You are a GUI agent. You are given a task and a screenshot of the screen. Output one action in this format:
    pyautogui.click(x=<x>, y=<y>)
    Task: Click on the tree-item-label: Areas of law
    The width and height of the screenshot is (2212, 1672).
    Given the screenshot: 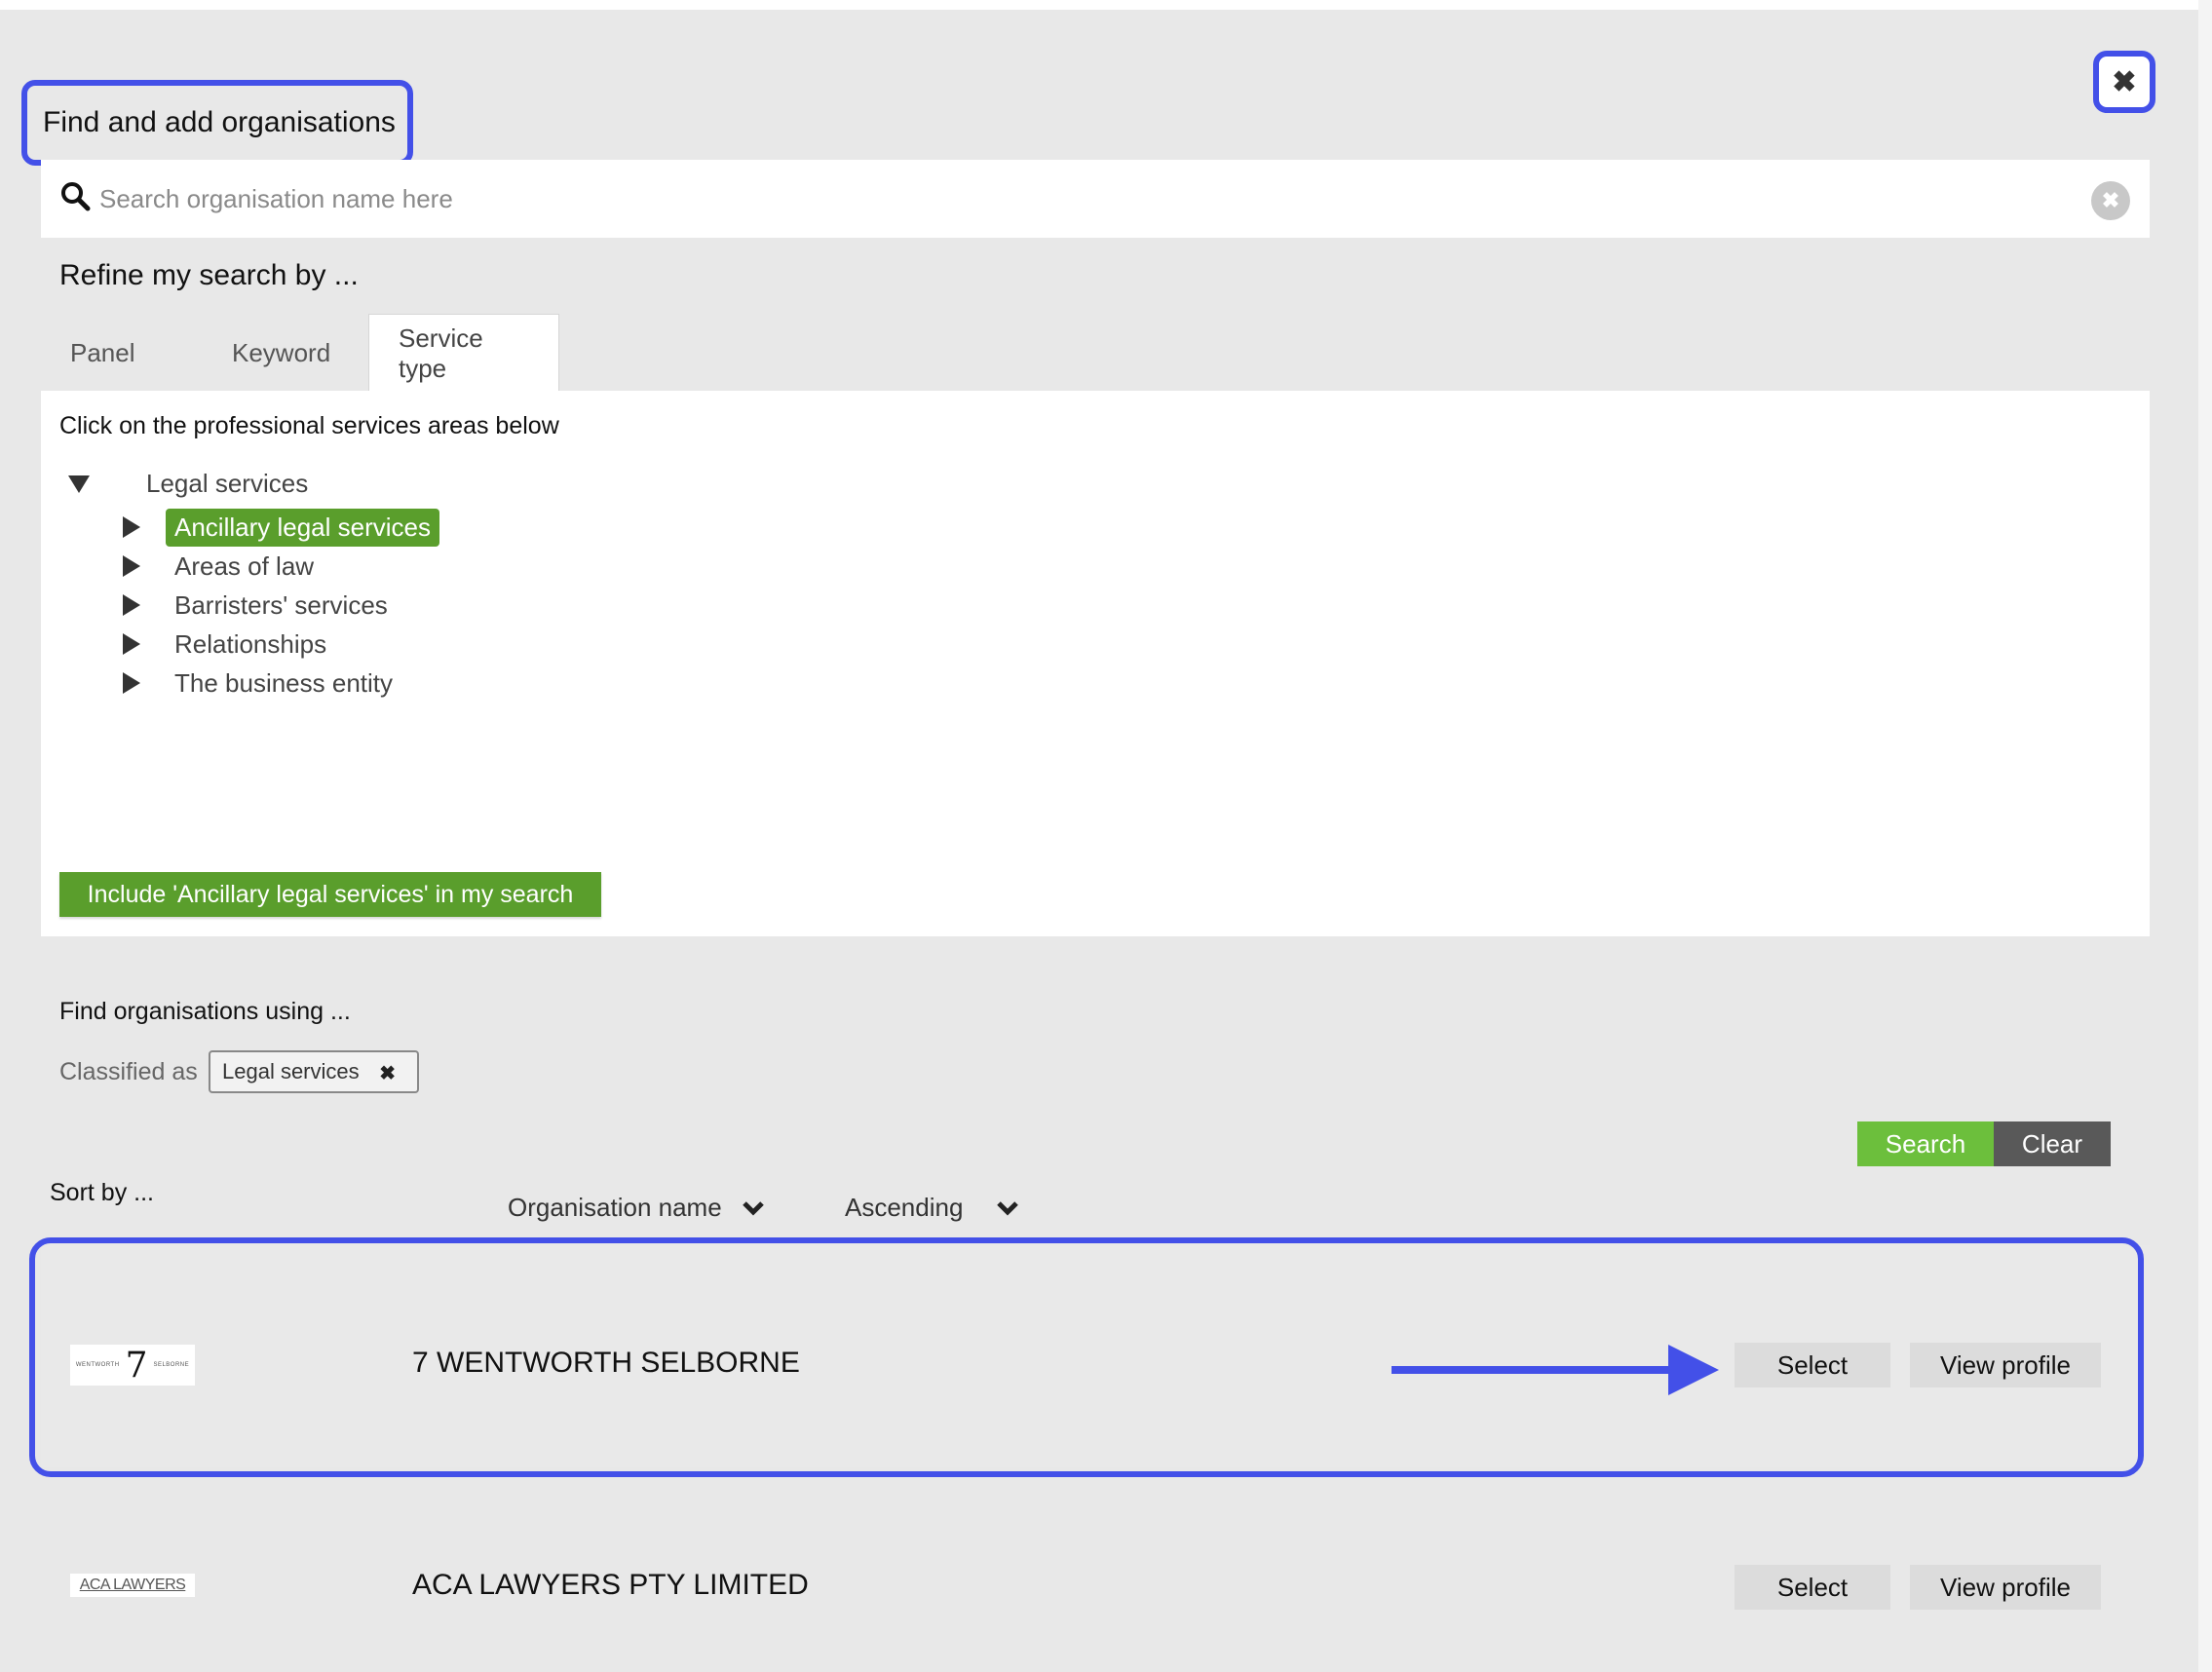 What is the action you would take?
    pyautogui.click(x=245, y=567)
    